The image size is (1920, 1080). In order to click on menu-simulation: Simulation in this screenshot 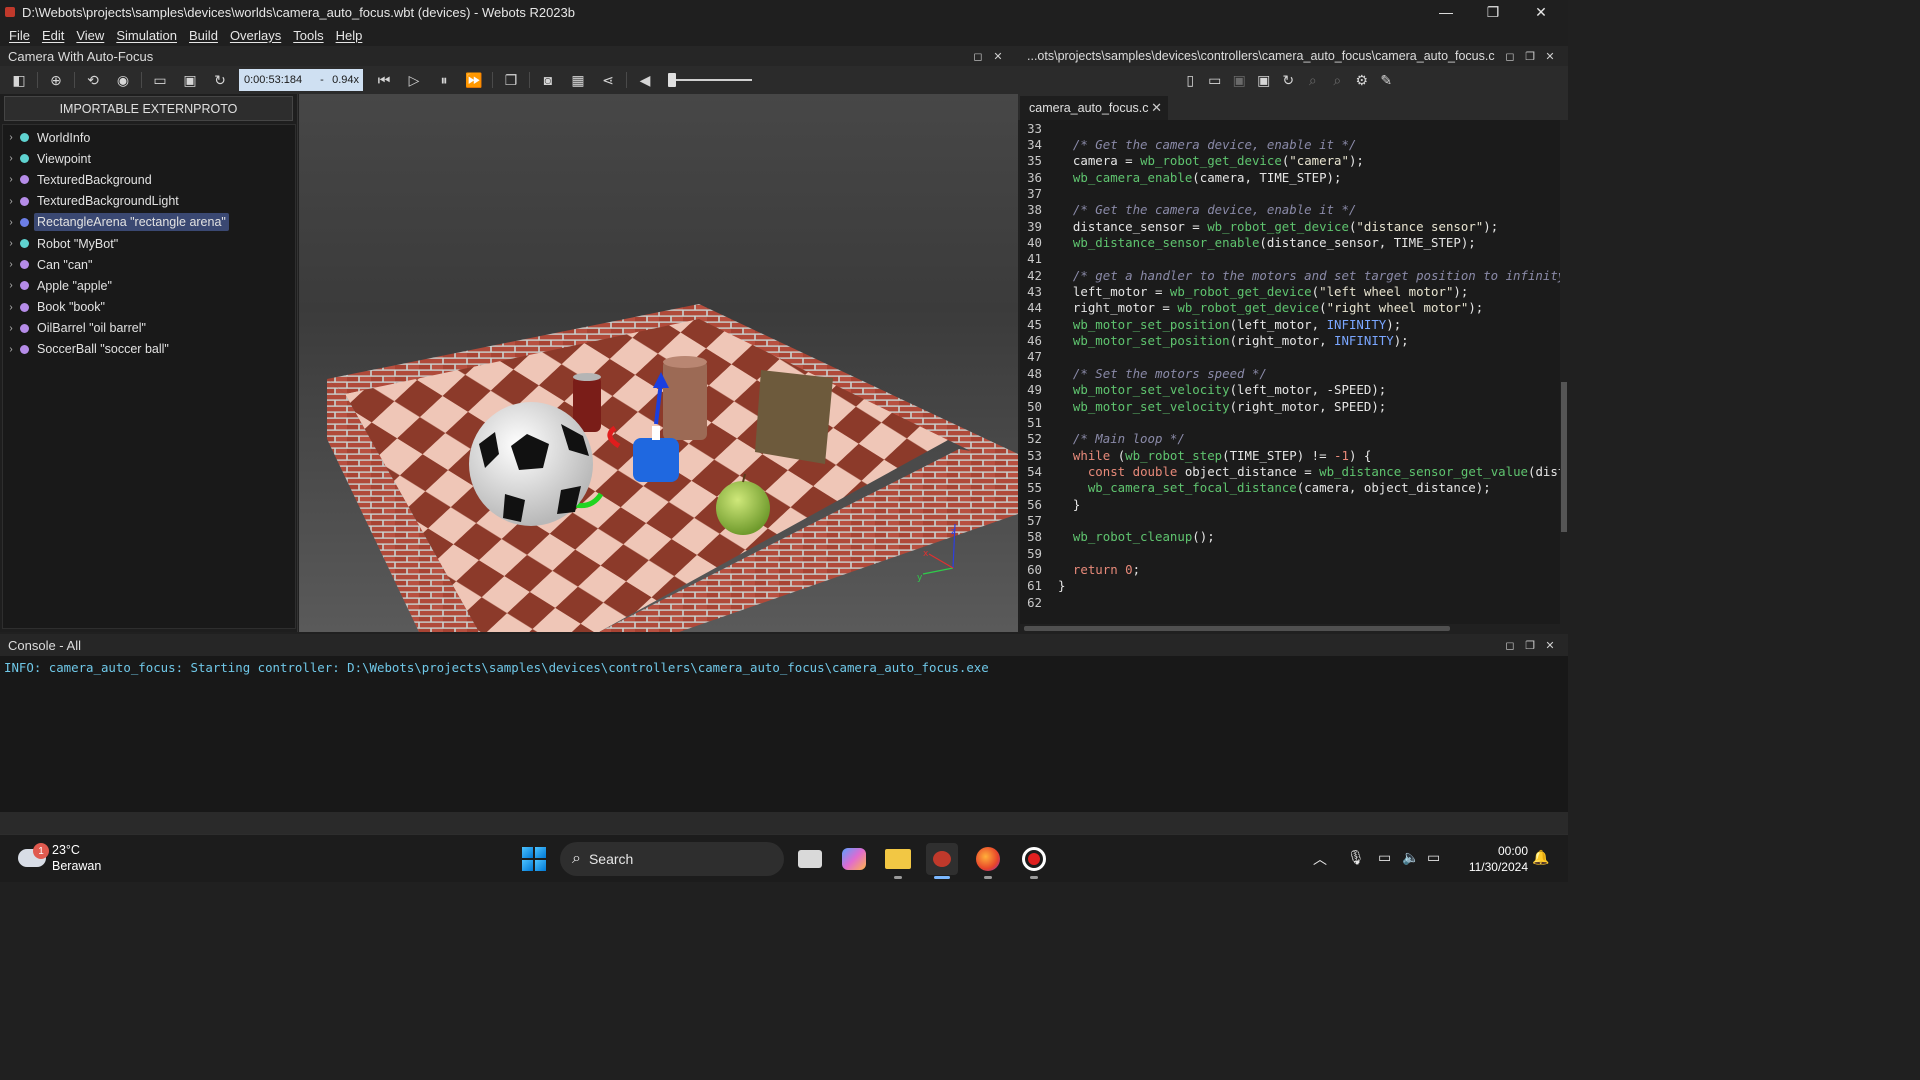, I will do `click(146, 35)`.